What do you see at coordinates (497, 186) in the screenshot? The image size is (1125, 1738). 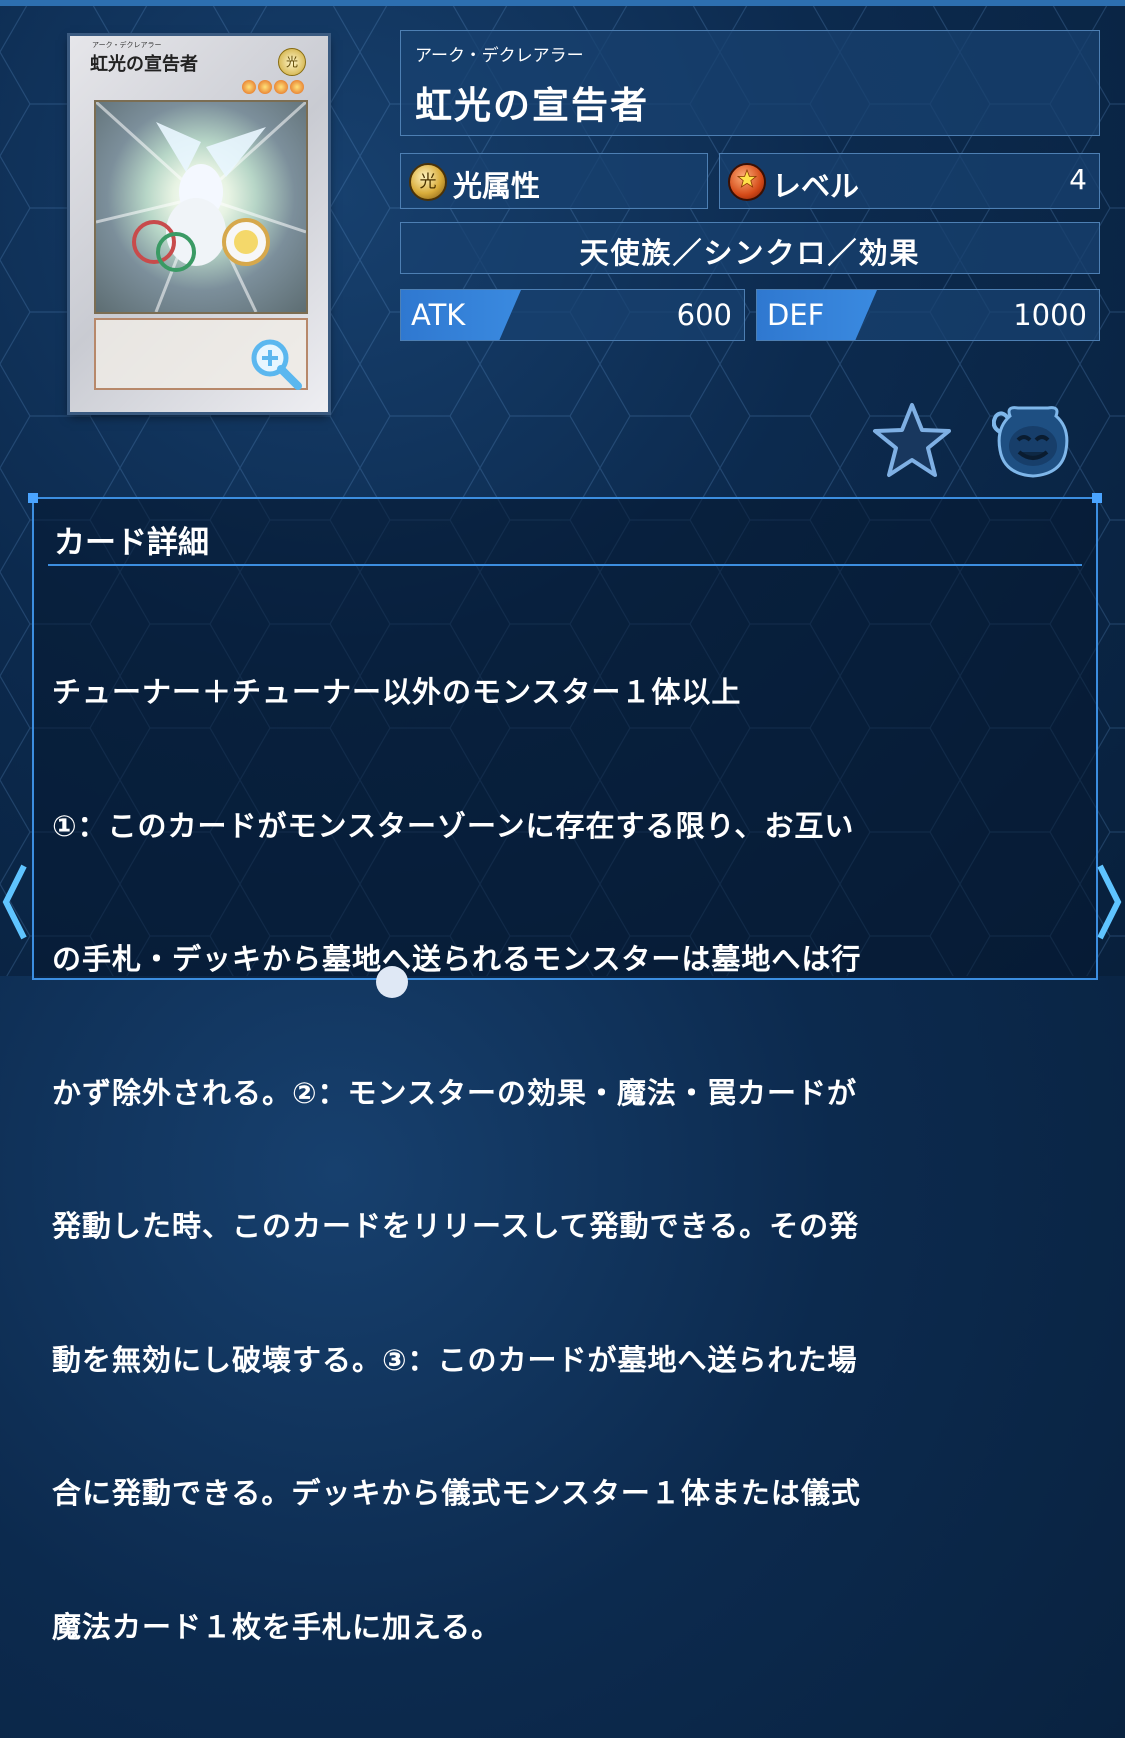 I see `attribute-label: 光属性` at bounding box center [497, 186].